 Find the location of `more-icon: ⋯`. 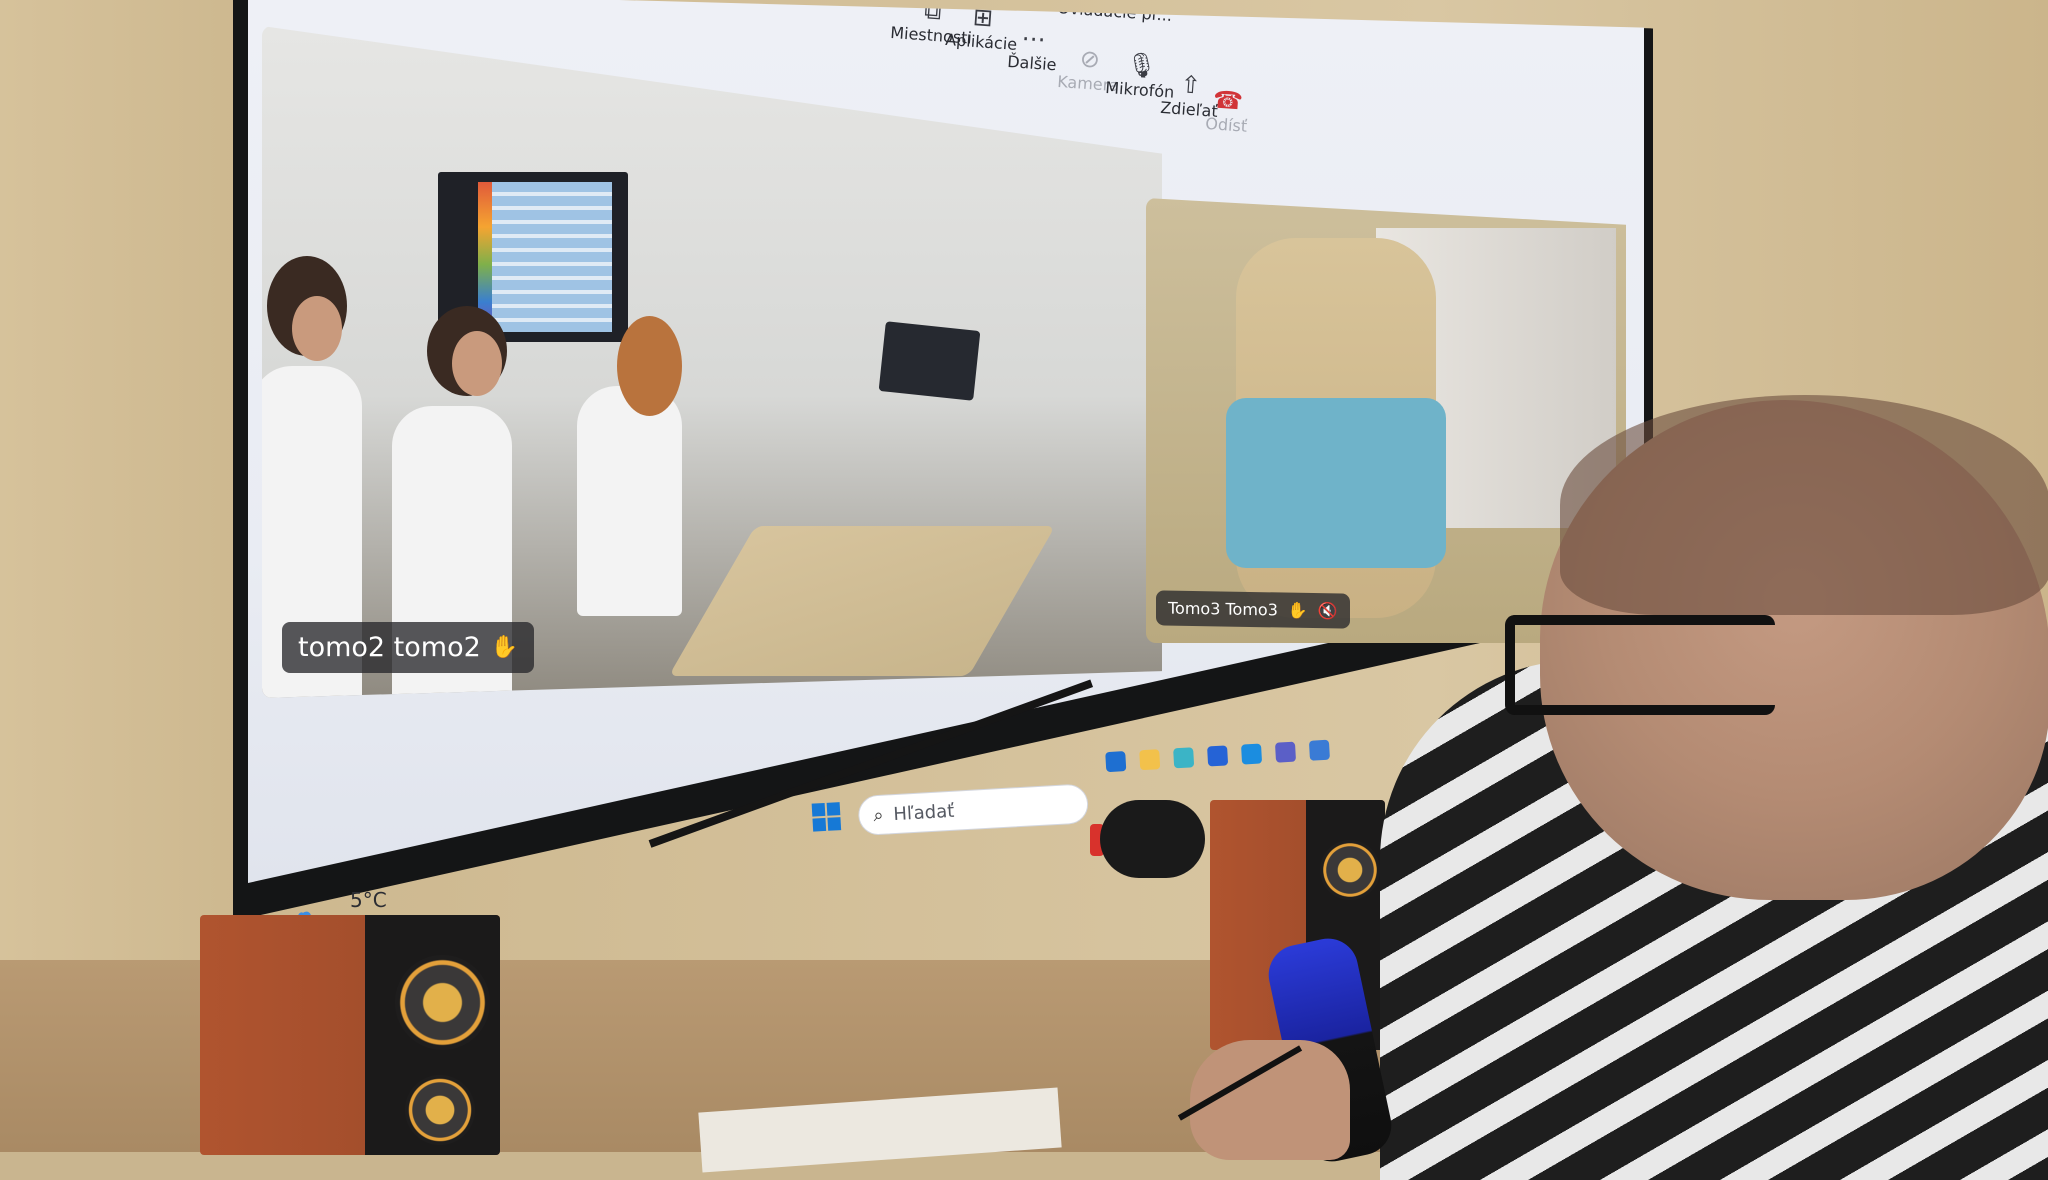

more-icon: ⋯ is located at coordinates (1033, 38).